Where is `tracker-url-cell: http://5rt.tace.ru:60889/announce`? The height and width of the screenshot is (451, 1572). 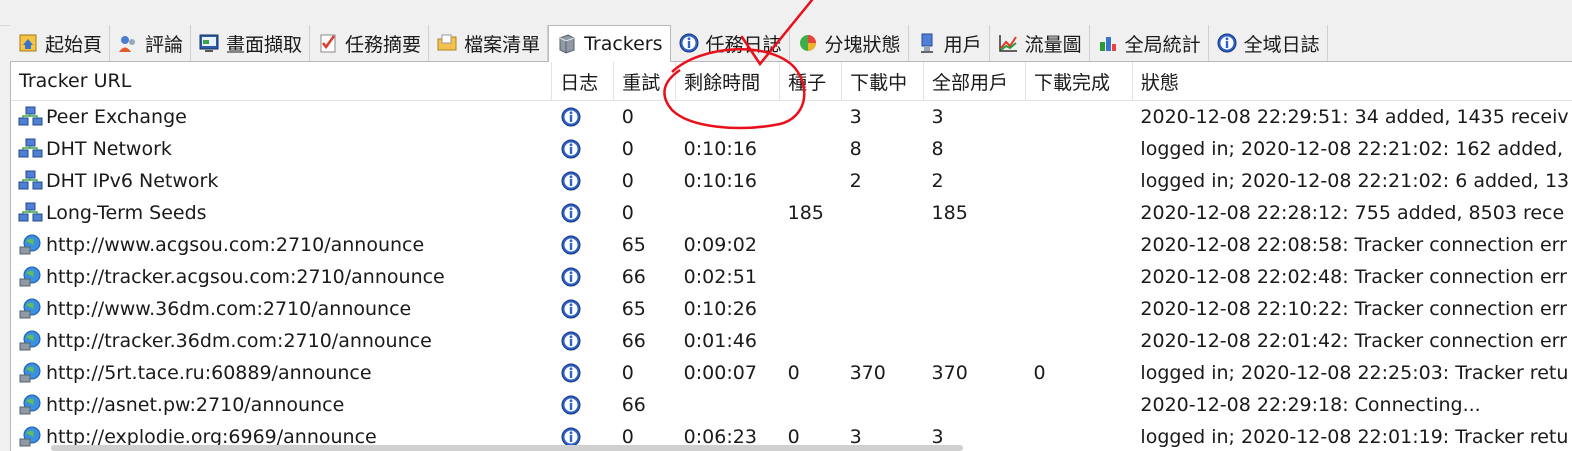
tracker-url-cell: http://5rt.tace.ru:60889/announce is located at coordinates (281, 373).